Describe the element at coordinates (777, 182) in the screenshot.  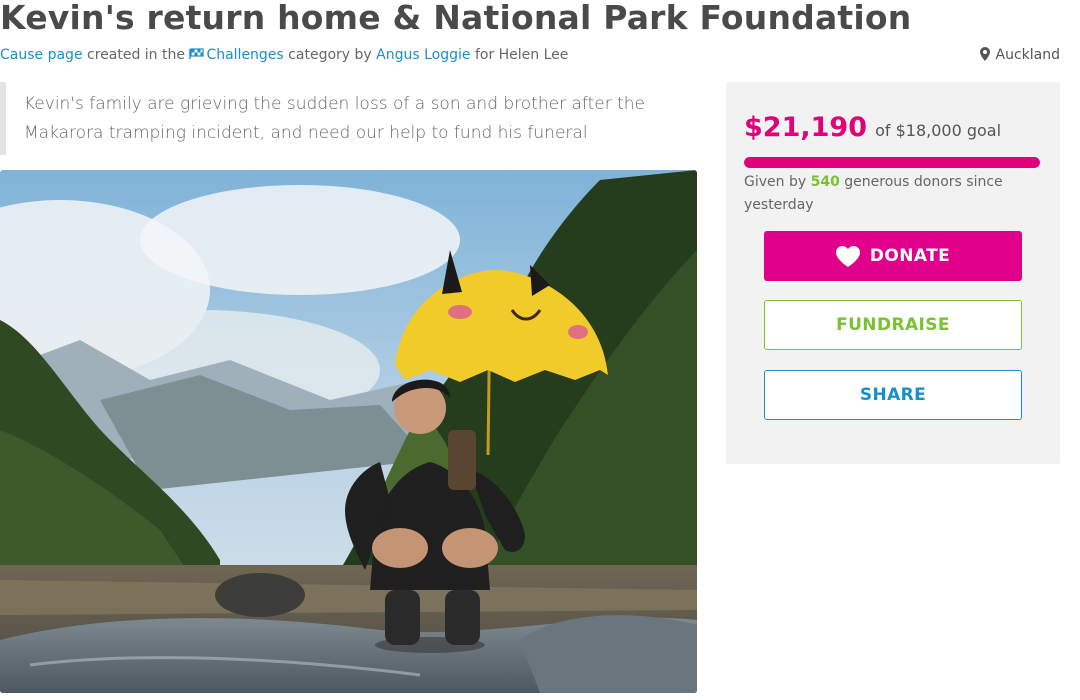
I see `given-prefix: Given by` at that location.